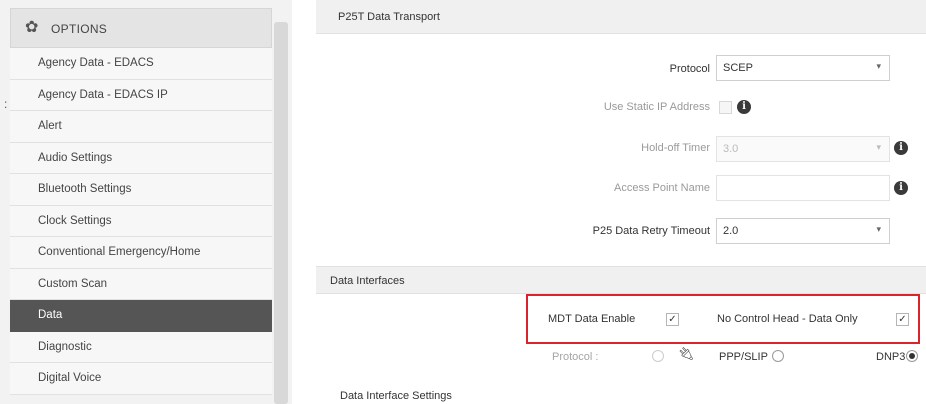  Describe the element at coordinates (689, 69) in the screenshot. I see `protocol-label: Protocol` at that location.